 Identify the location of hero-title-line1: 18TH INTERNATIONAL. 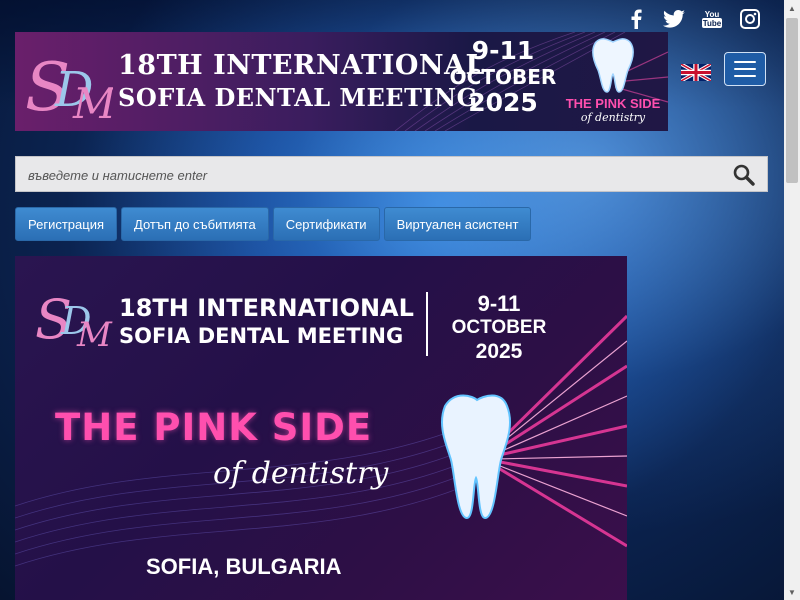
(266, 308).